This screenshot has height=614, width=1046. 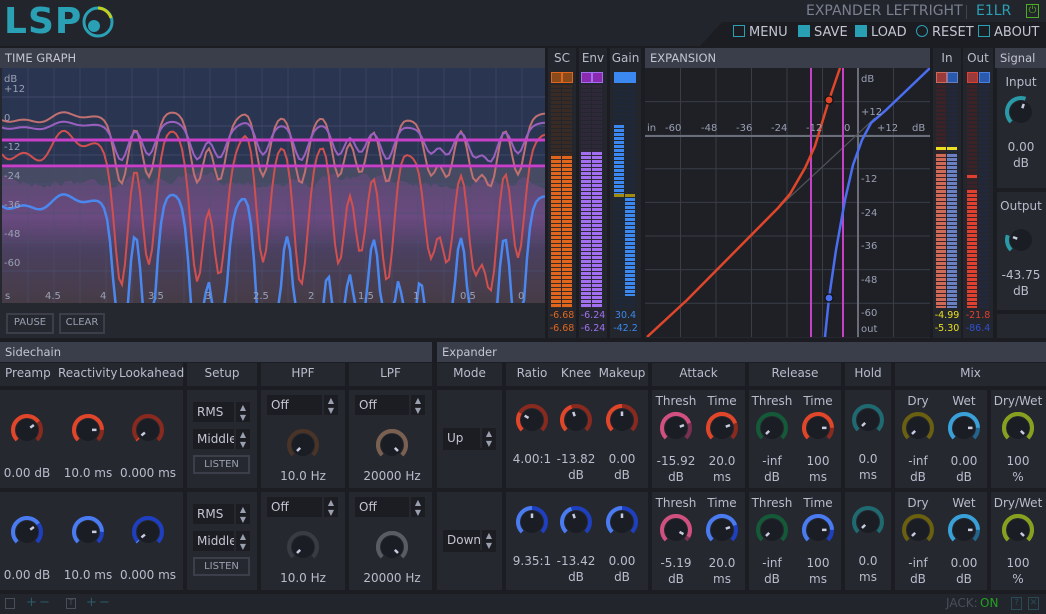 I want to click on save-label: SAVE, so click(x=831, y=32).